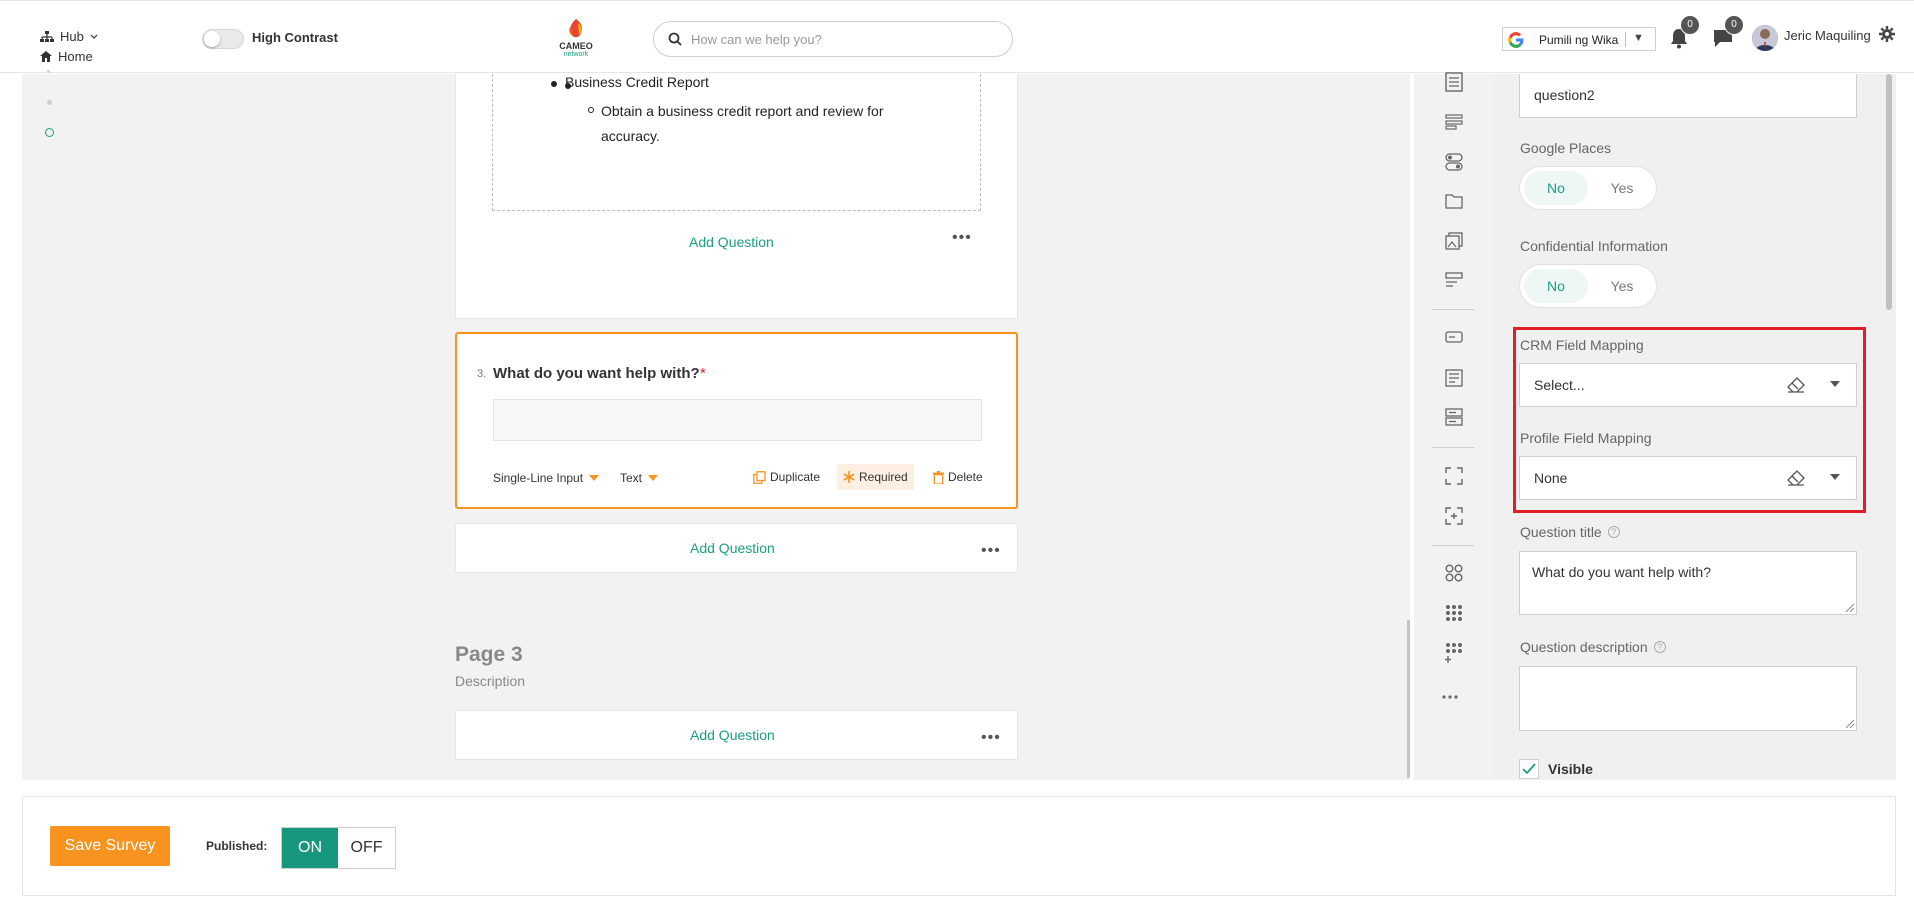 This screenshot has width=1914, height=915. I want to click on duplicate-button: Duplicate, so click(786, 477).